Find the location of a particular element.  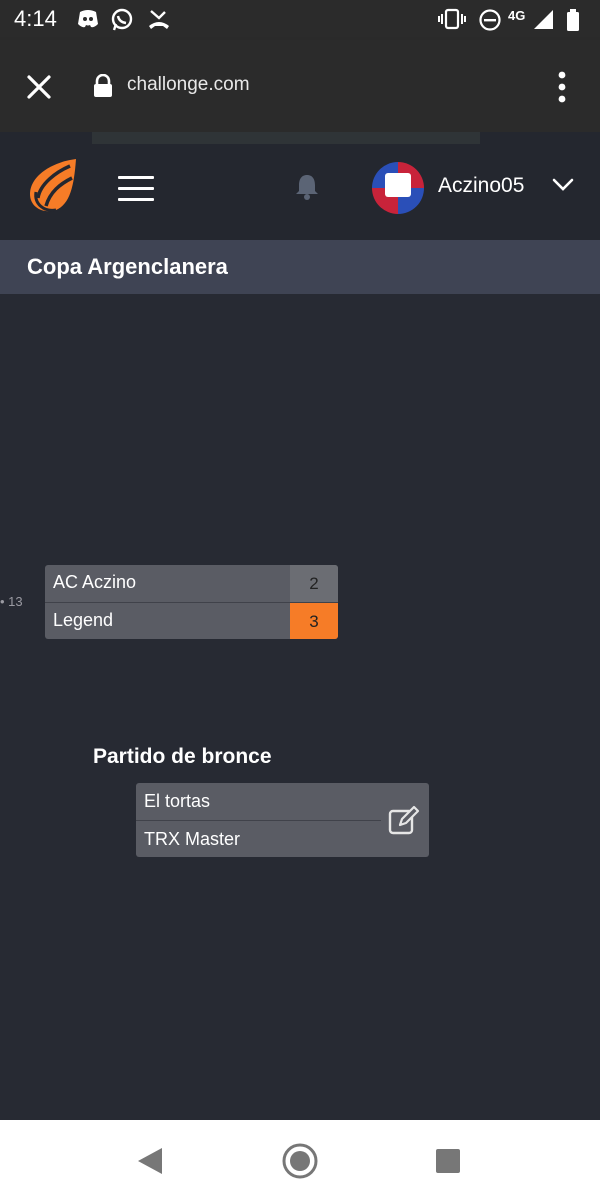

close-icon is located at coordinates (39, 87).